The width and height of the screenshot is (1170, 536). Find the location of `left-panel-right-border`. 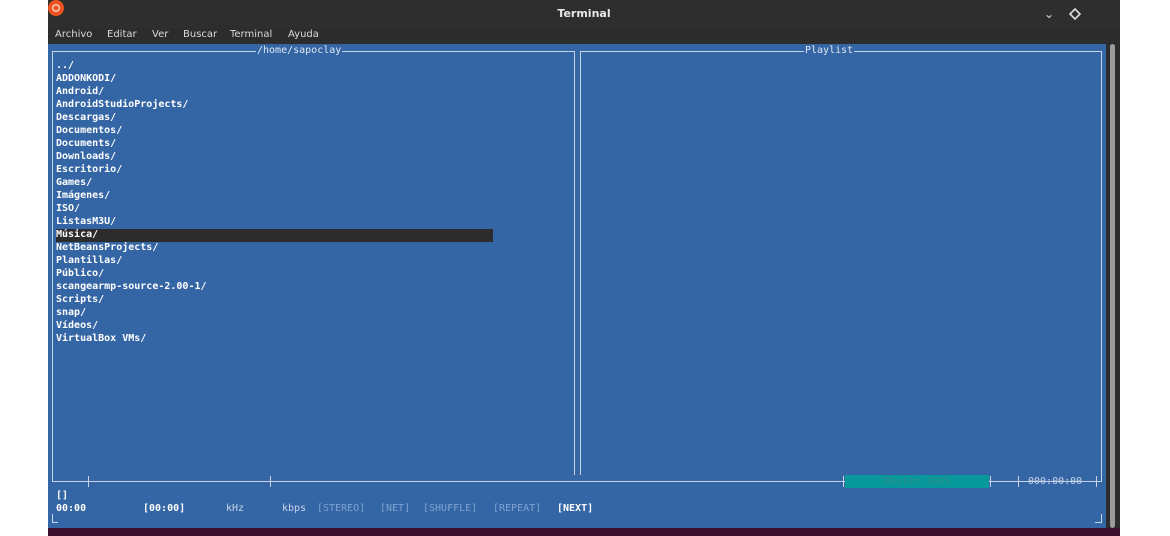

left-panel-right-border is located at coordinates (574, 263).